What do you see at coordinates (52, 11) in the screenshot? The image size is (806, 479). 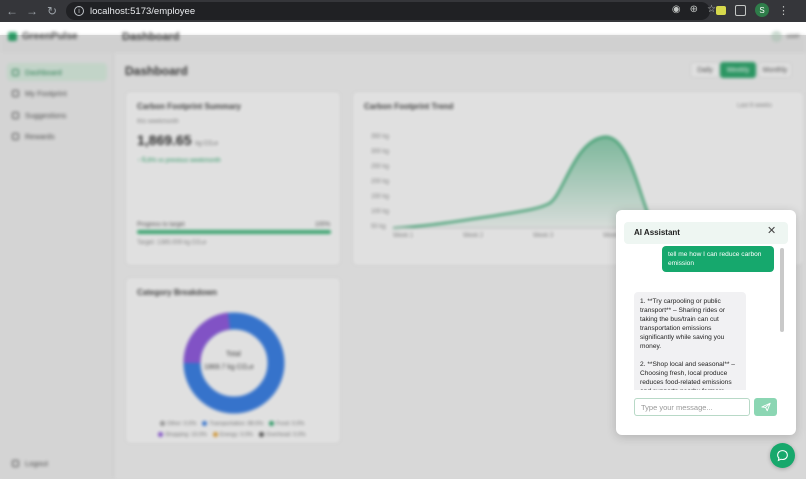 I see `reload-icon: ↻` at bounding box center [52, 11].